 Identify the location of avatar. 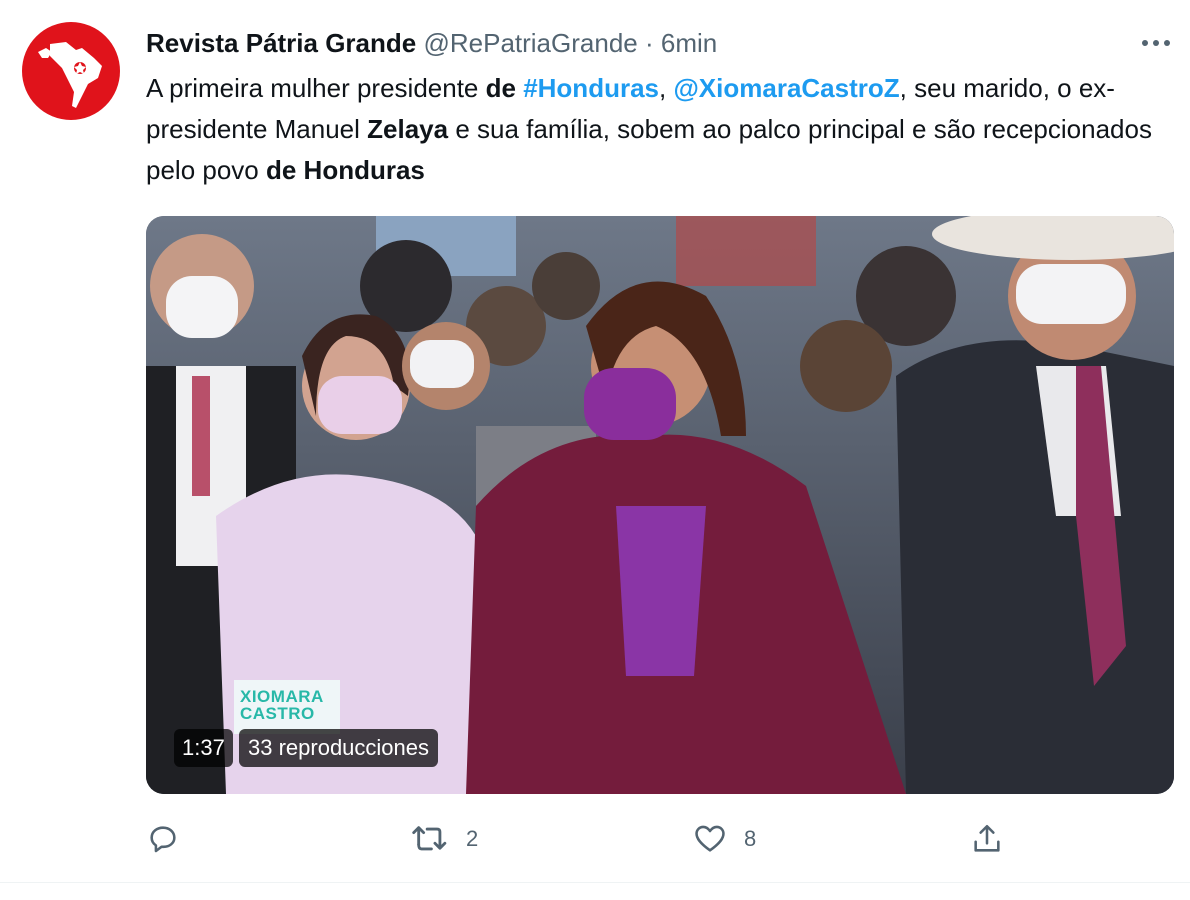
(71, 71).